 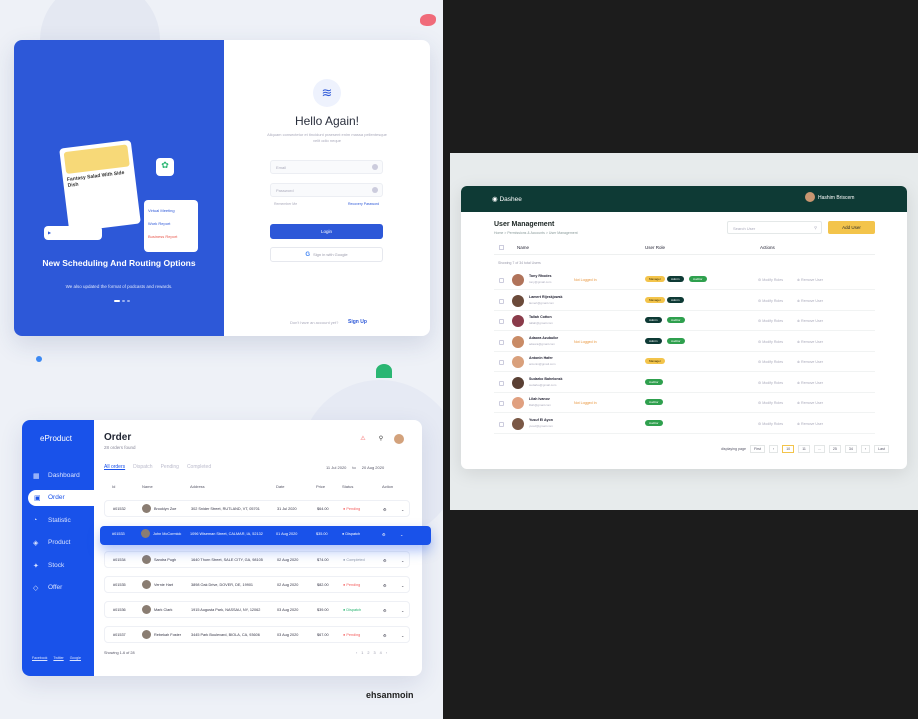 What do you see at coordinates (881, 449) in the screenshot?
I see `last-page: Last` at bounding box center [881, 449].